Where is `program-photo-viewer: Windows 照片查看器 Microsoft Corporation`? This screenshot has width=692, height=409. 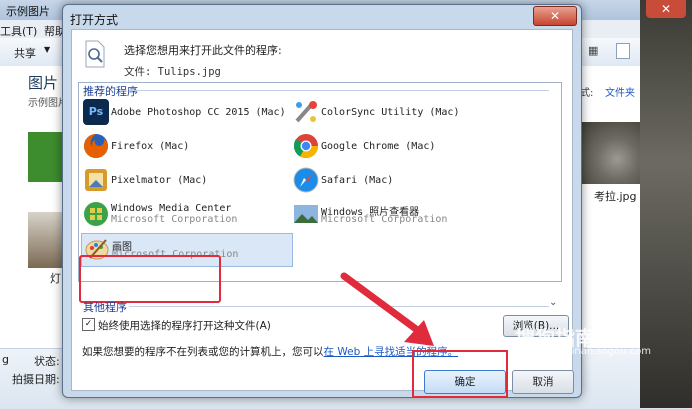
program-photo-viewer: Windows 照片查看器 Microsoft Corporation is located at coordinates (396, 215).